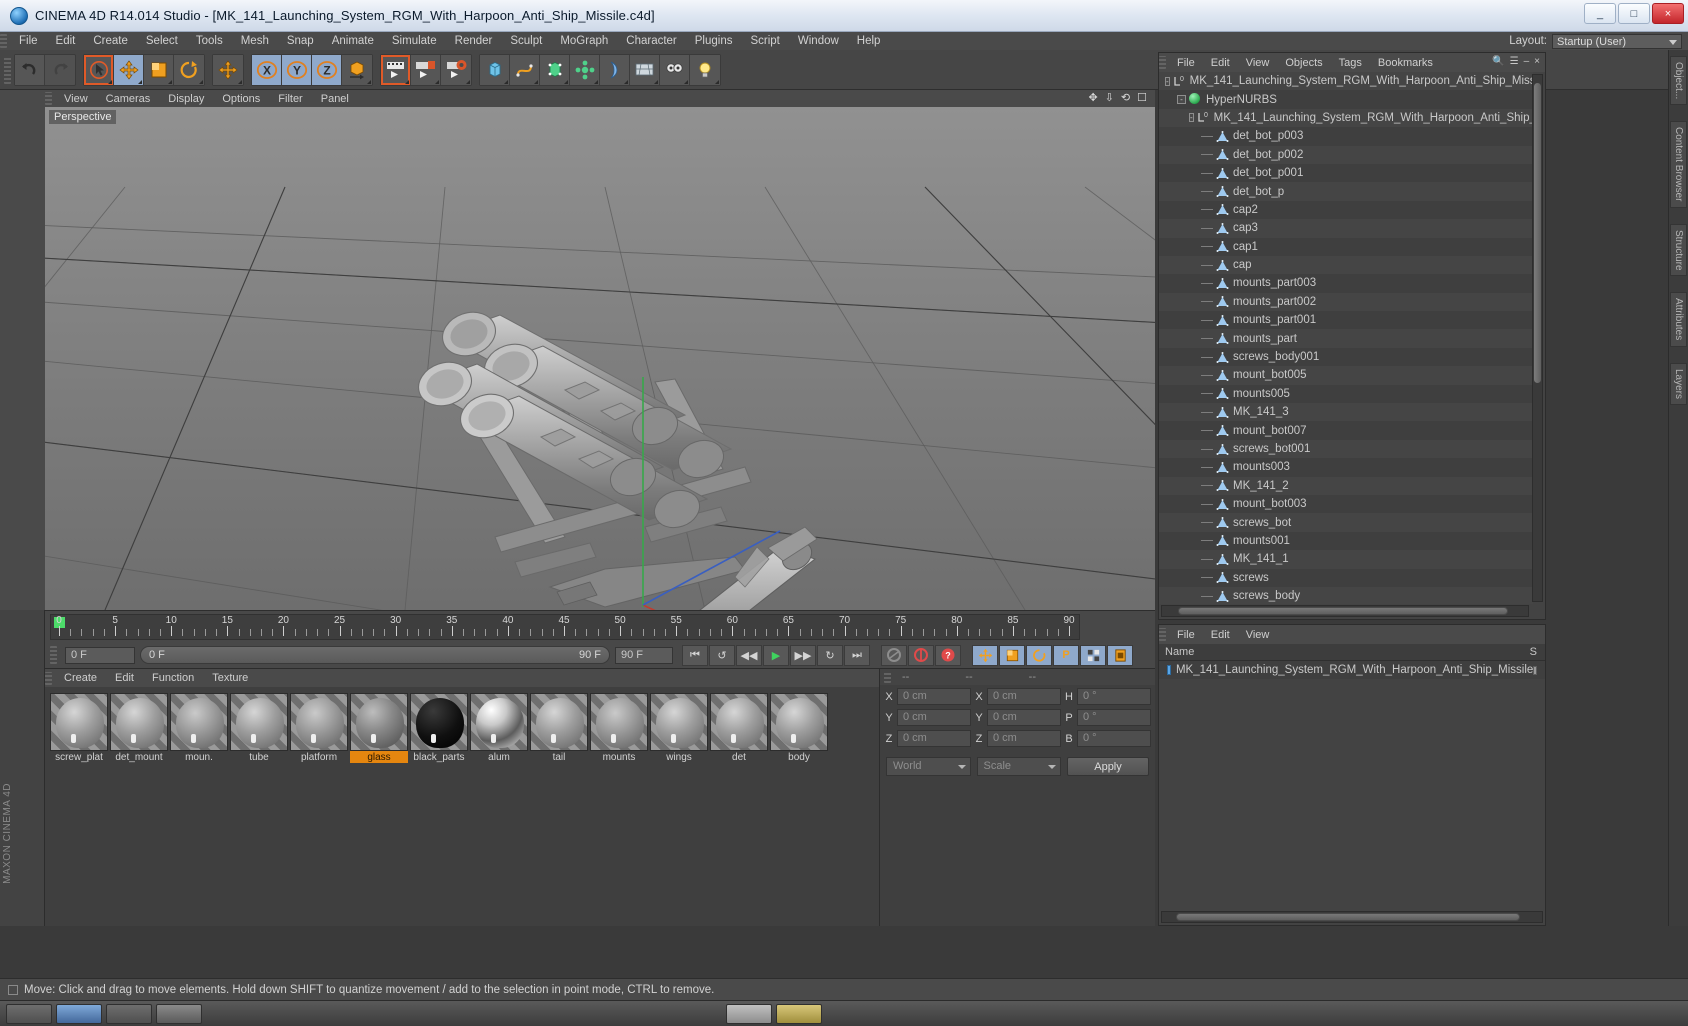  I want to click on material-menu-texture: Texture, so click(230, 678).